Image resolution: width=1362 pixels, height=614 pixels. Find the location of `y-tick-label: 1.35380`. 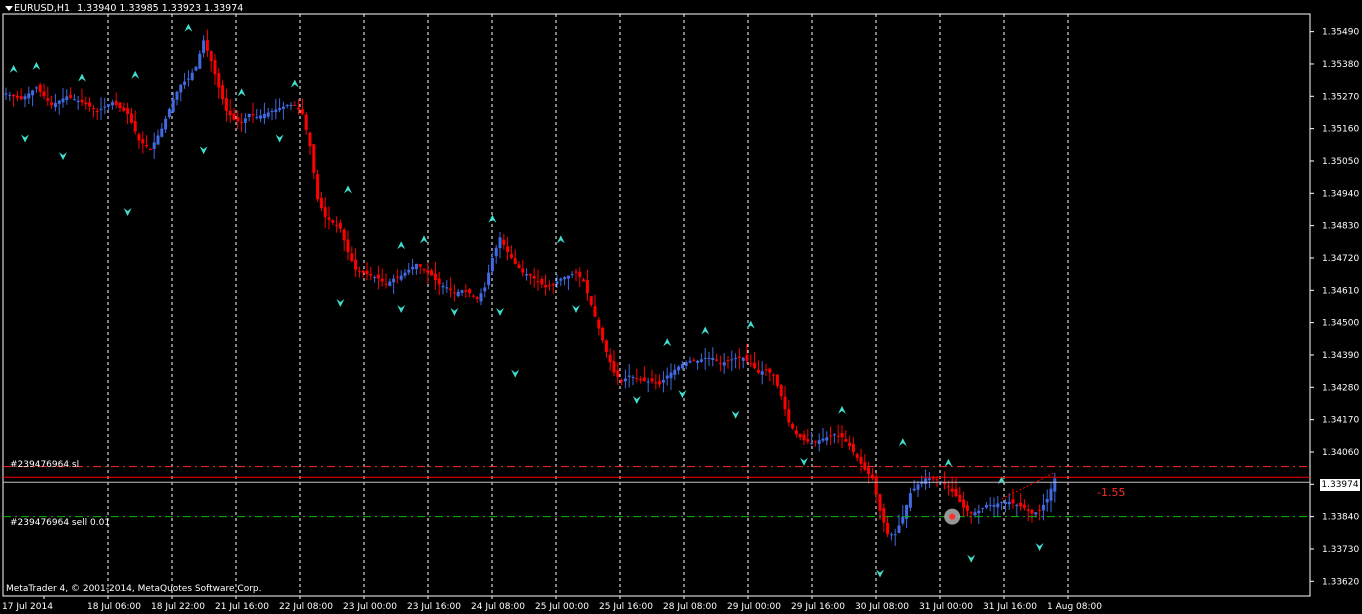

y-tick-label: 1.35380 is located at coordinates (1340, 65).